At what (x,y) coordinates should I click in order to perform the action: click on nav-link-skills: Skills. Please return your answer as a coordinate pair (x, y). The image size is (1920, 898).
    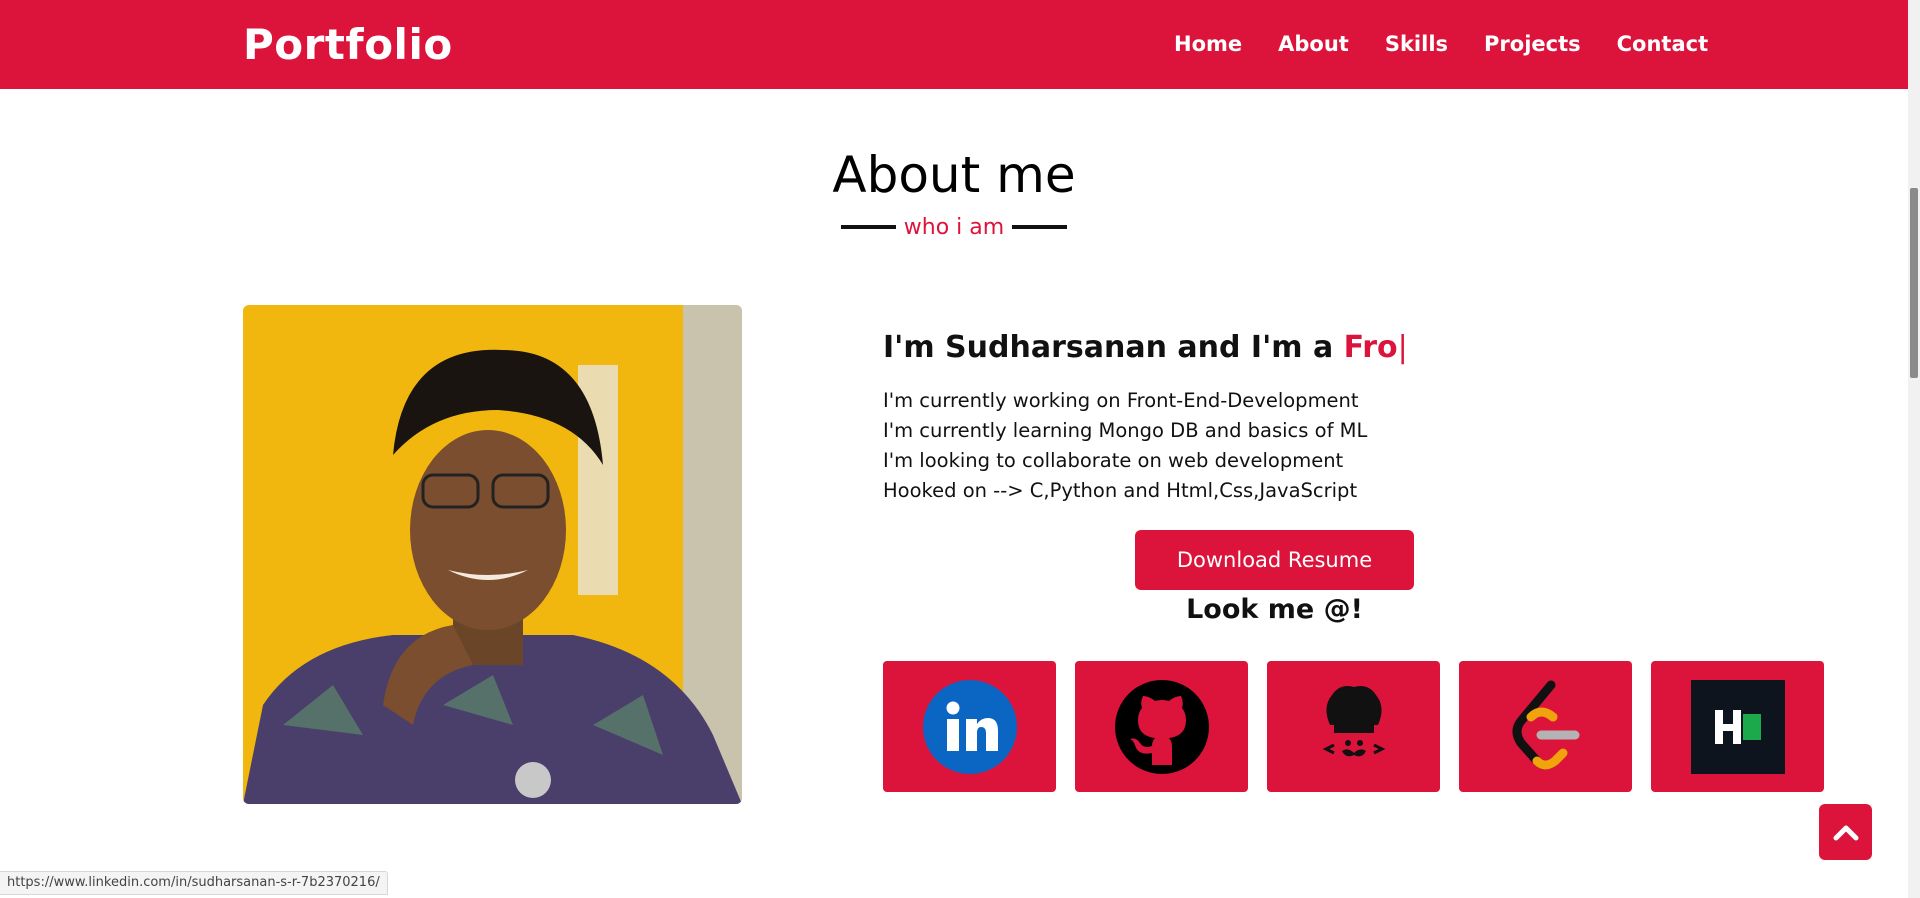
    Looking at the image, I should click on (1416, 44).